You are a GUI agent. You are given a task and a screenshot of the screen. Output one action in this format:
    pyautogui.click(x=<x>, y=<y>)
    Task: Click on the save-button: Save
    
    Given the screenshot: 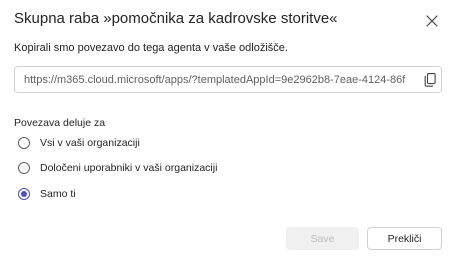 What is the action you would take?
    pyautogui.click(x=322, y=238)
    